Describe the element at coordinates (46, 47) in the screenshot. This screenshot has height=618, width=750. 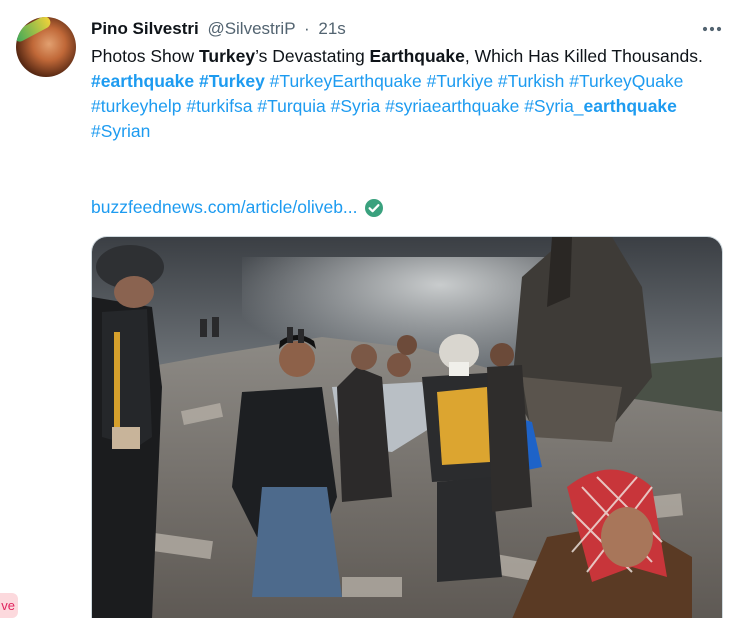
I see `avatar` at that location.